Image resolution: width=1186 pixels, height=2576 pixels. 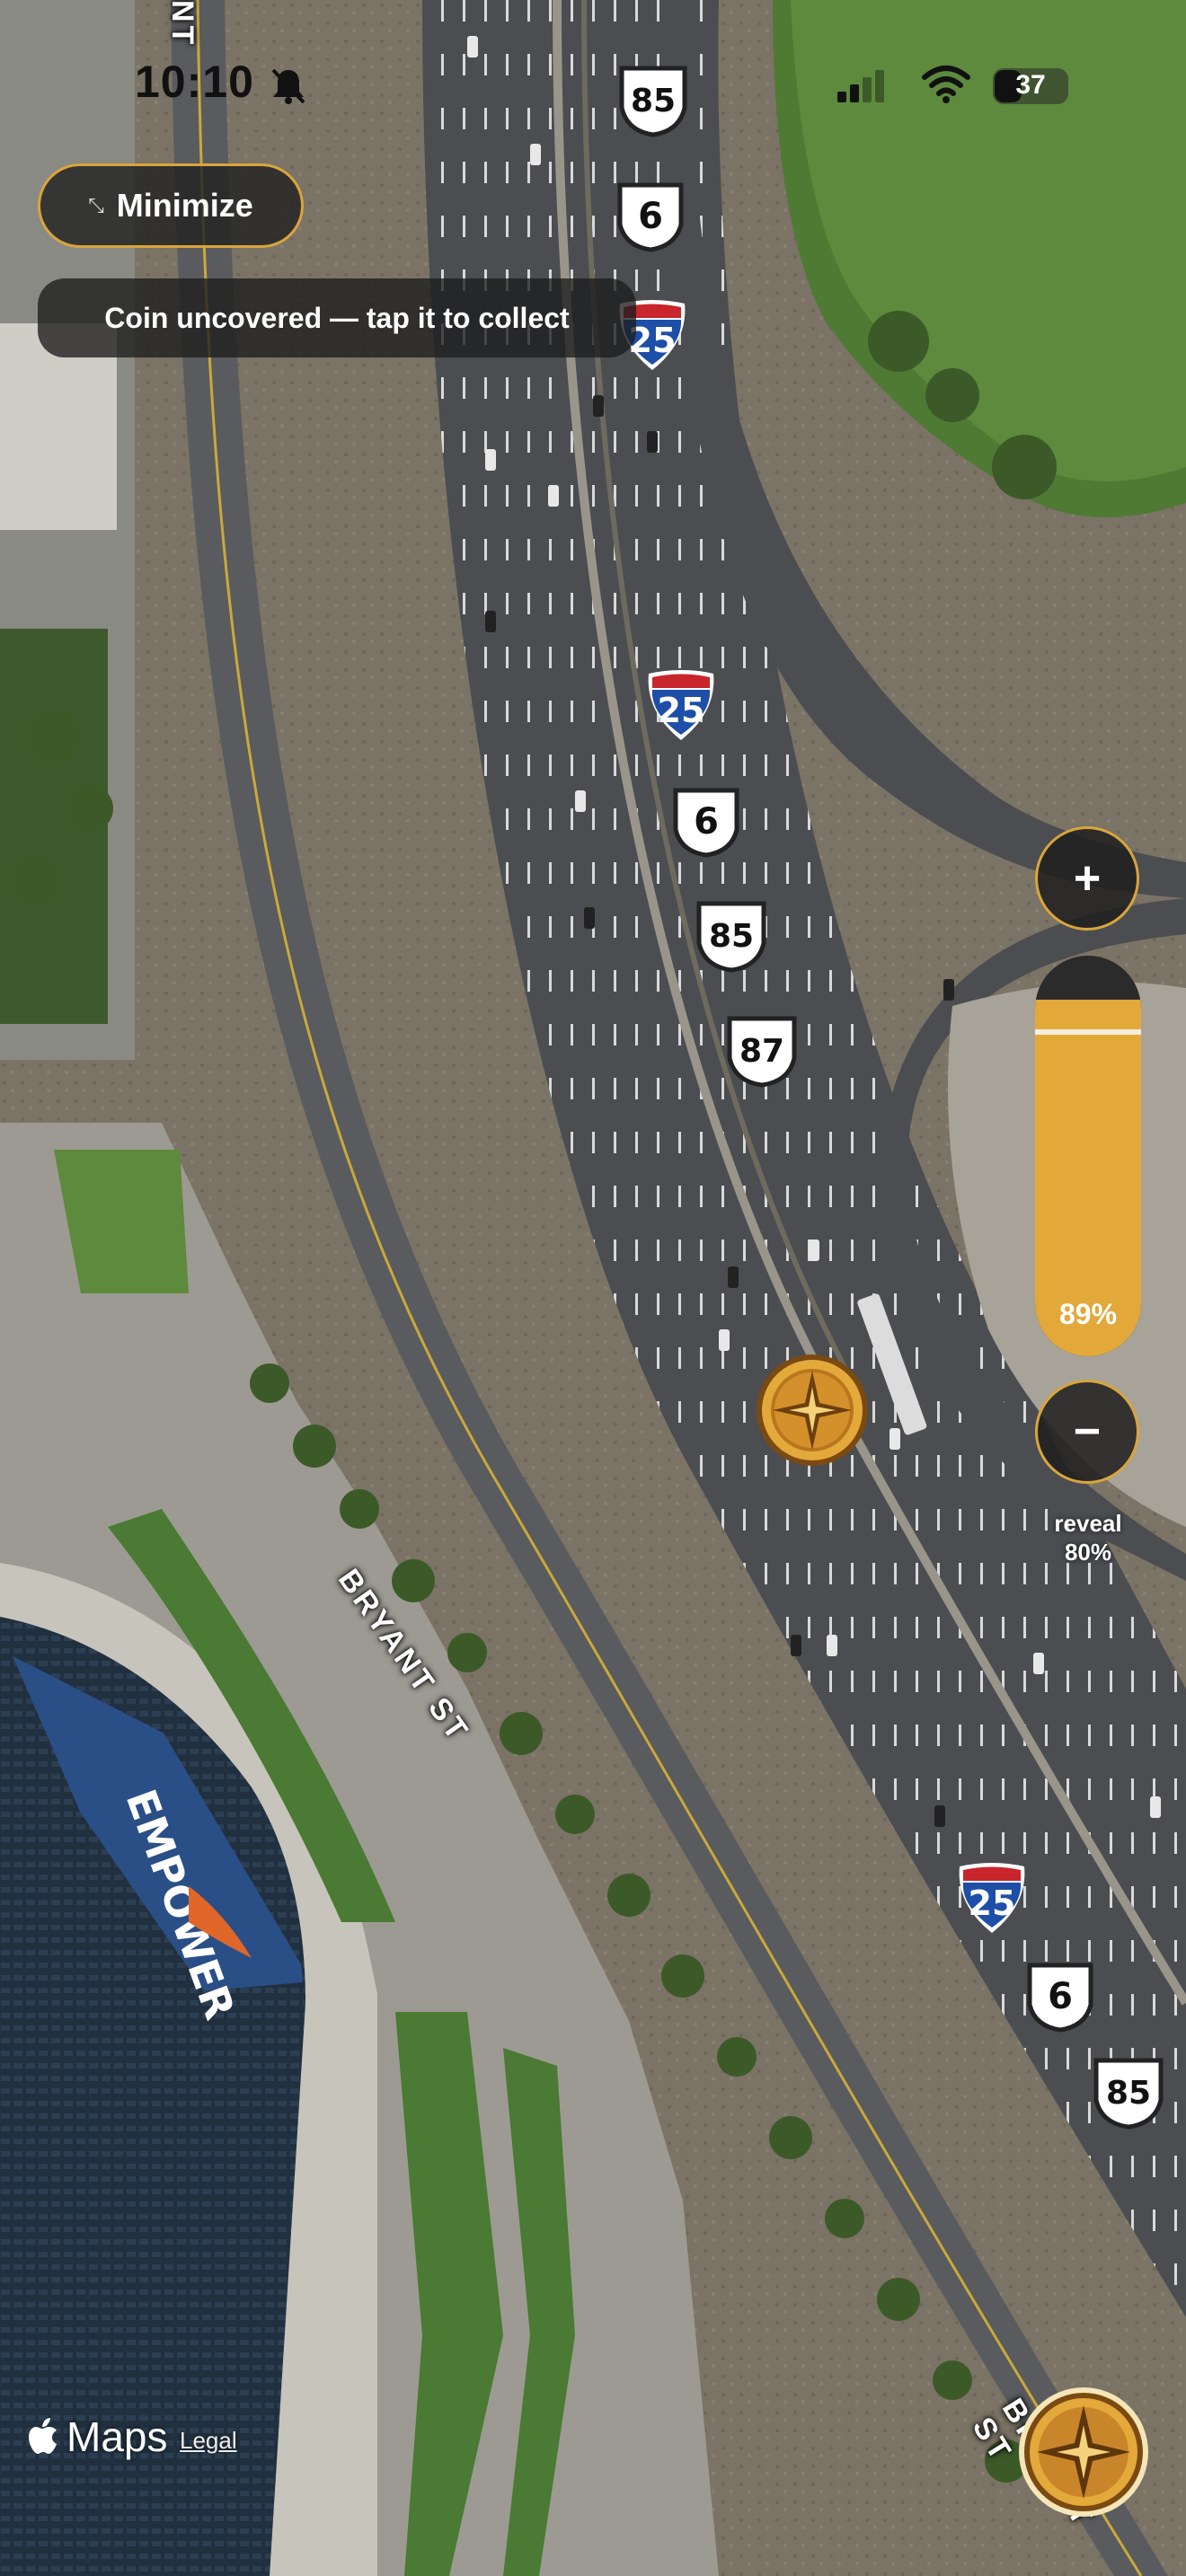 I want to click on reveal-caption: reveal 80%, so click(x=1088, y=1537).